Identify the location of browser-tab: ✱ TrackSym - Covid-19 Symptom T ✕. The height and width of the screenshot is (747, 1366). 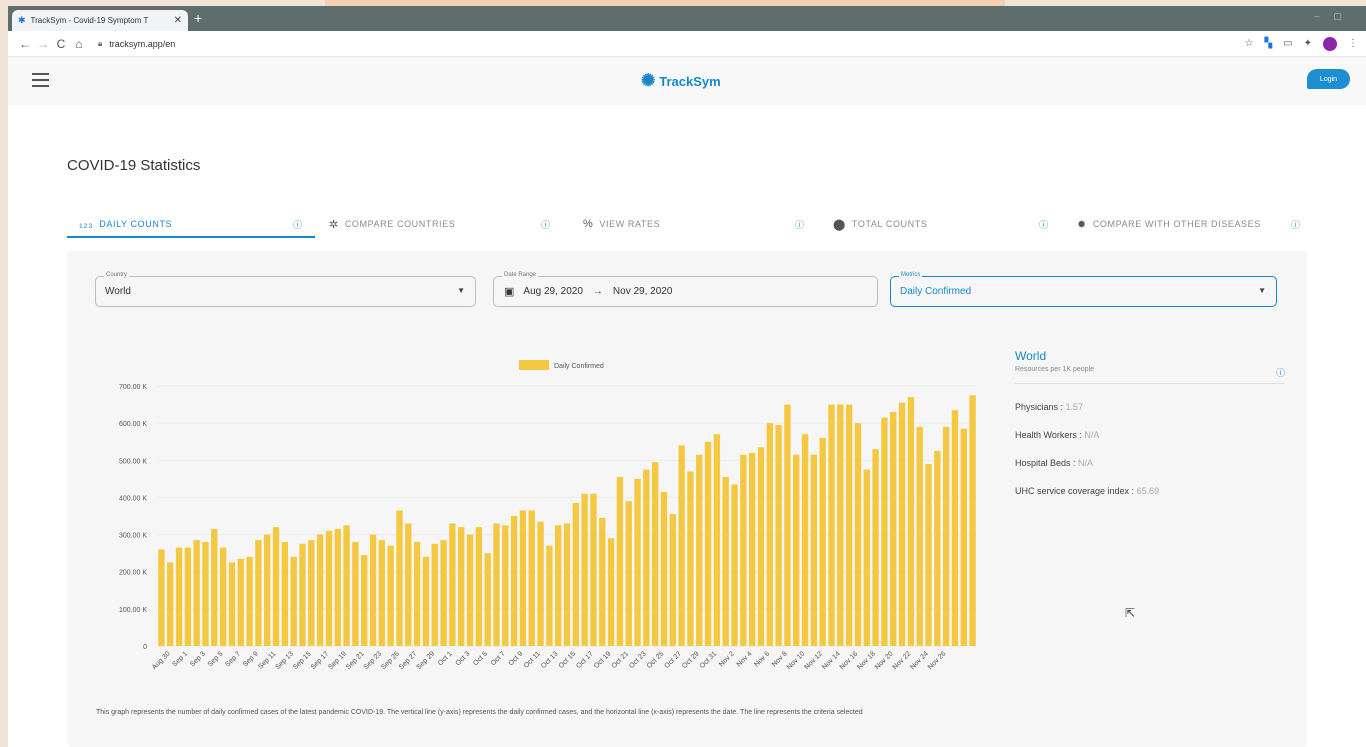
(100, 20).